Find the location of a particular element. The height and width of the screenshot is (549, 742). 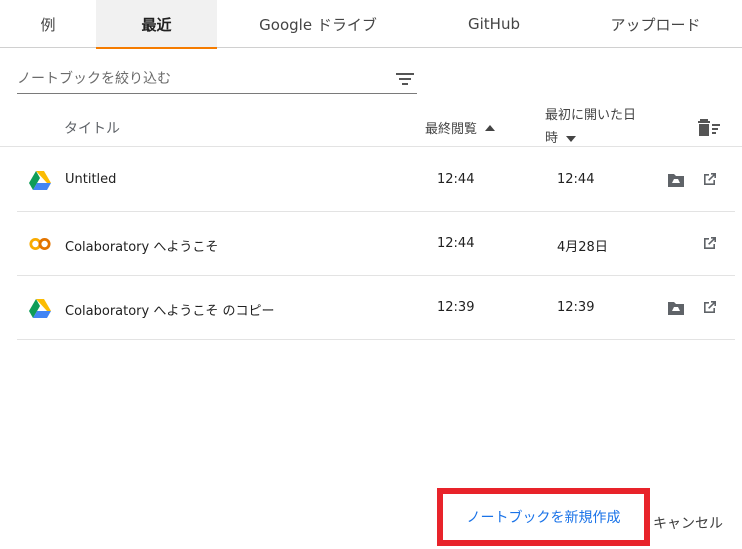

header-first-opened-line2: 時 is located at coordinates (552, 138).